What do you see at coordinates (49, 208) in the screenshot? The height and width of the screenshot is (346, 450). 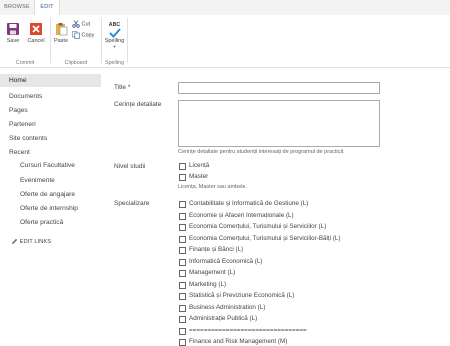 I see `nav-item-oferte-internship: Oferte de internship` at bounding box center [49, 208].